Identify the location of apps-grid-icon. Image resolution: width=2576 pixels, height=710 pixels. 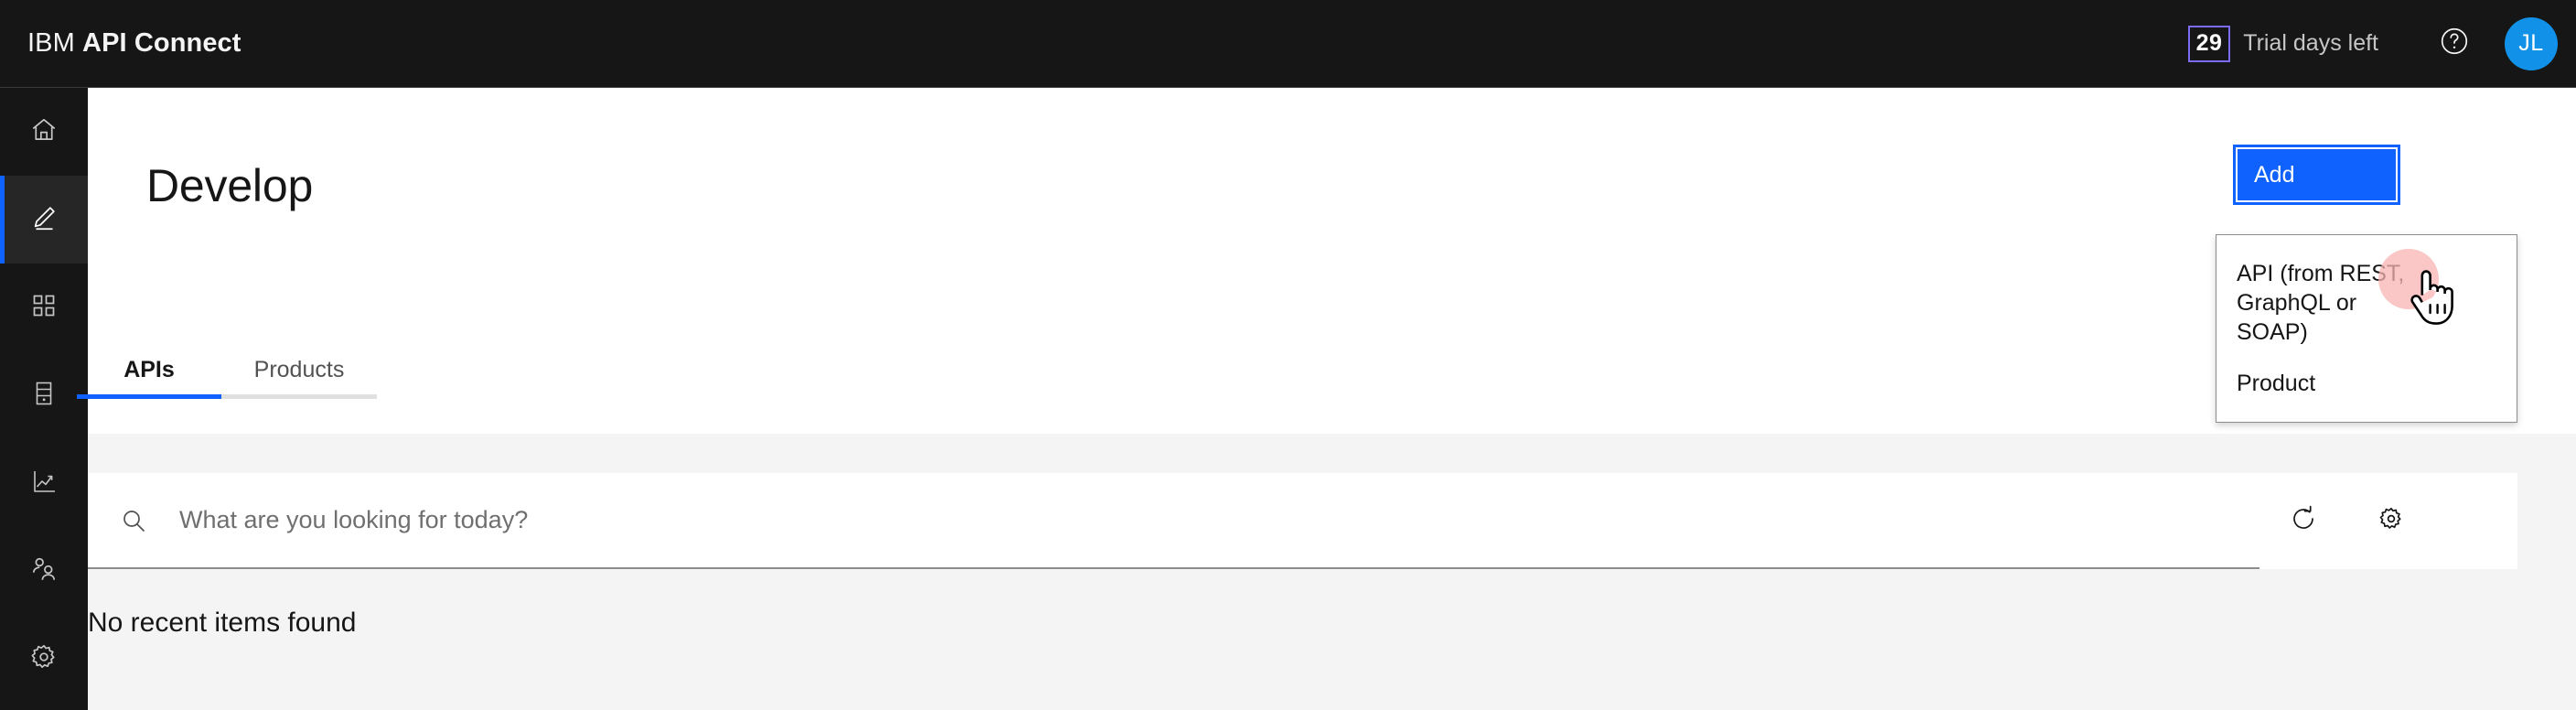
(44, 308).